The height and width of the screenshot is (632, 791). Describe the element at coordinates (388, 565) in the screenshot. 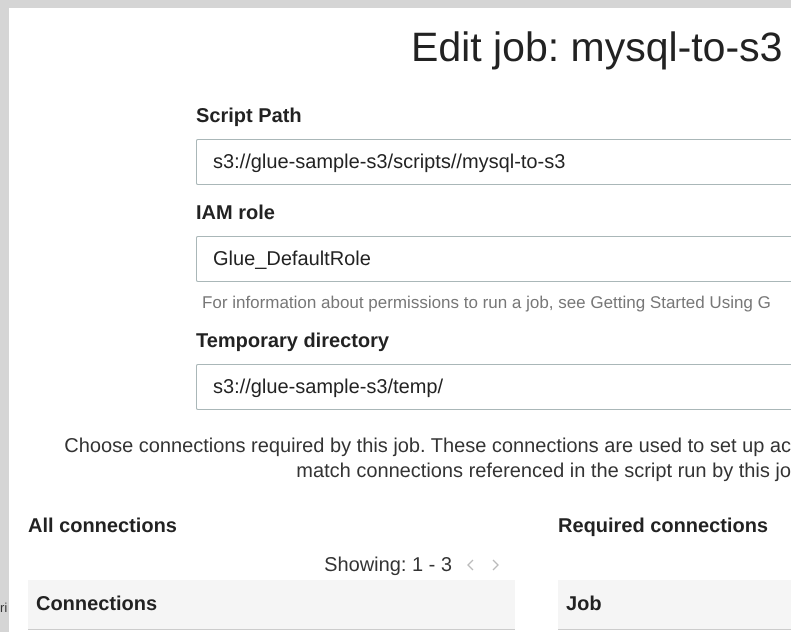

I see `pagination-text: Showing: 1 - 3` at that location.